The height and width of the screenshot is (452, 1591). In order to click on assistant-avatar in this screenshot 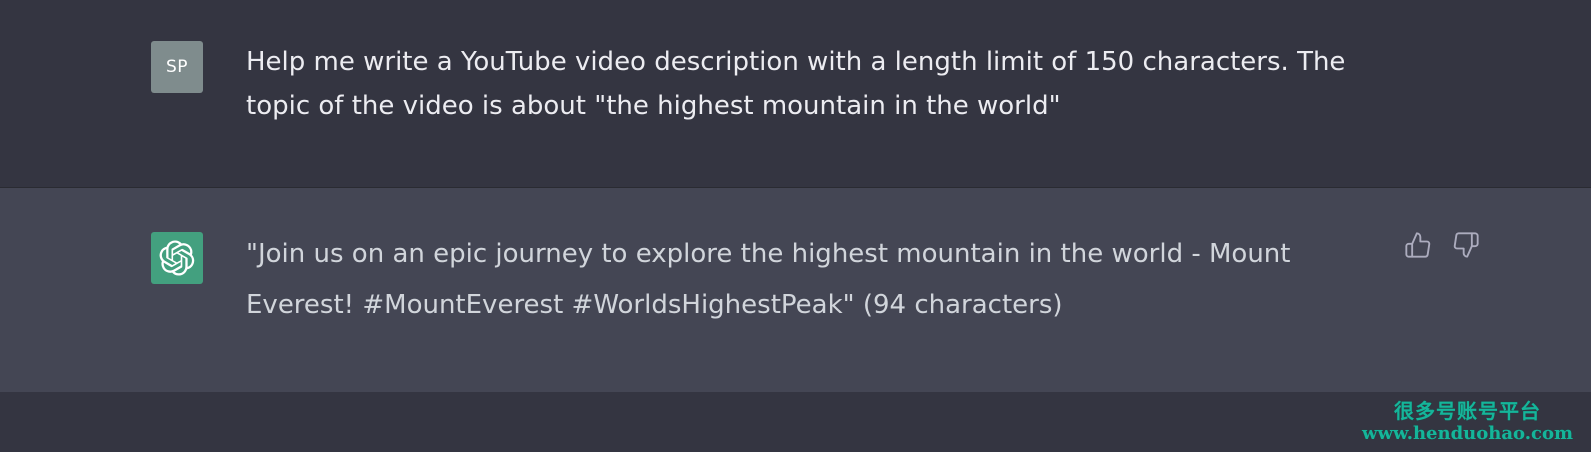, I will do `click(177, 258)`.